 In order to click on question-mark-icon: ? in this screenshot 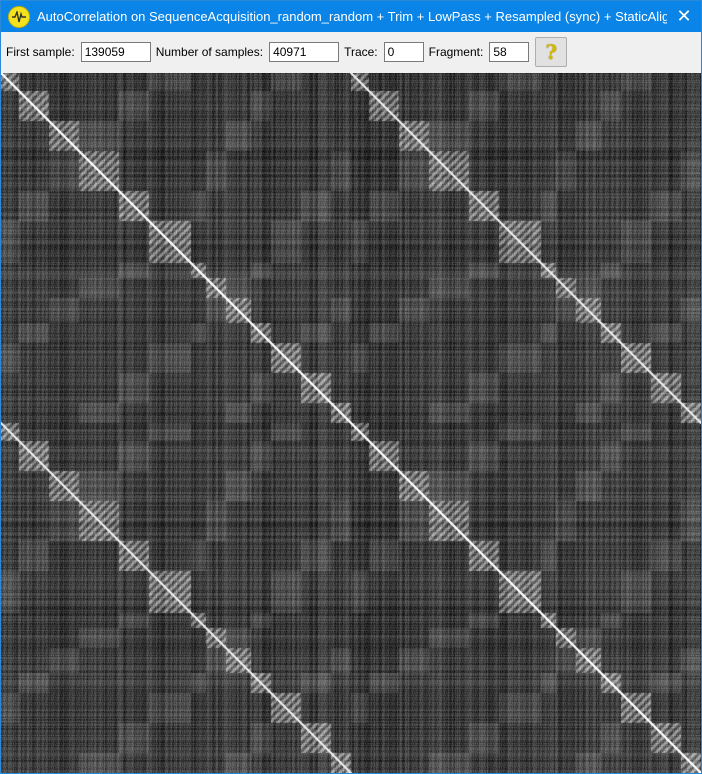, I will do `click(551, 52)`.